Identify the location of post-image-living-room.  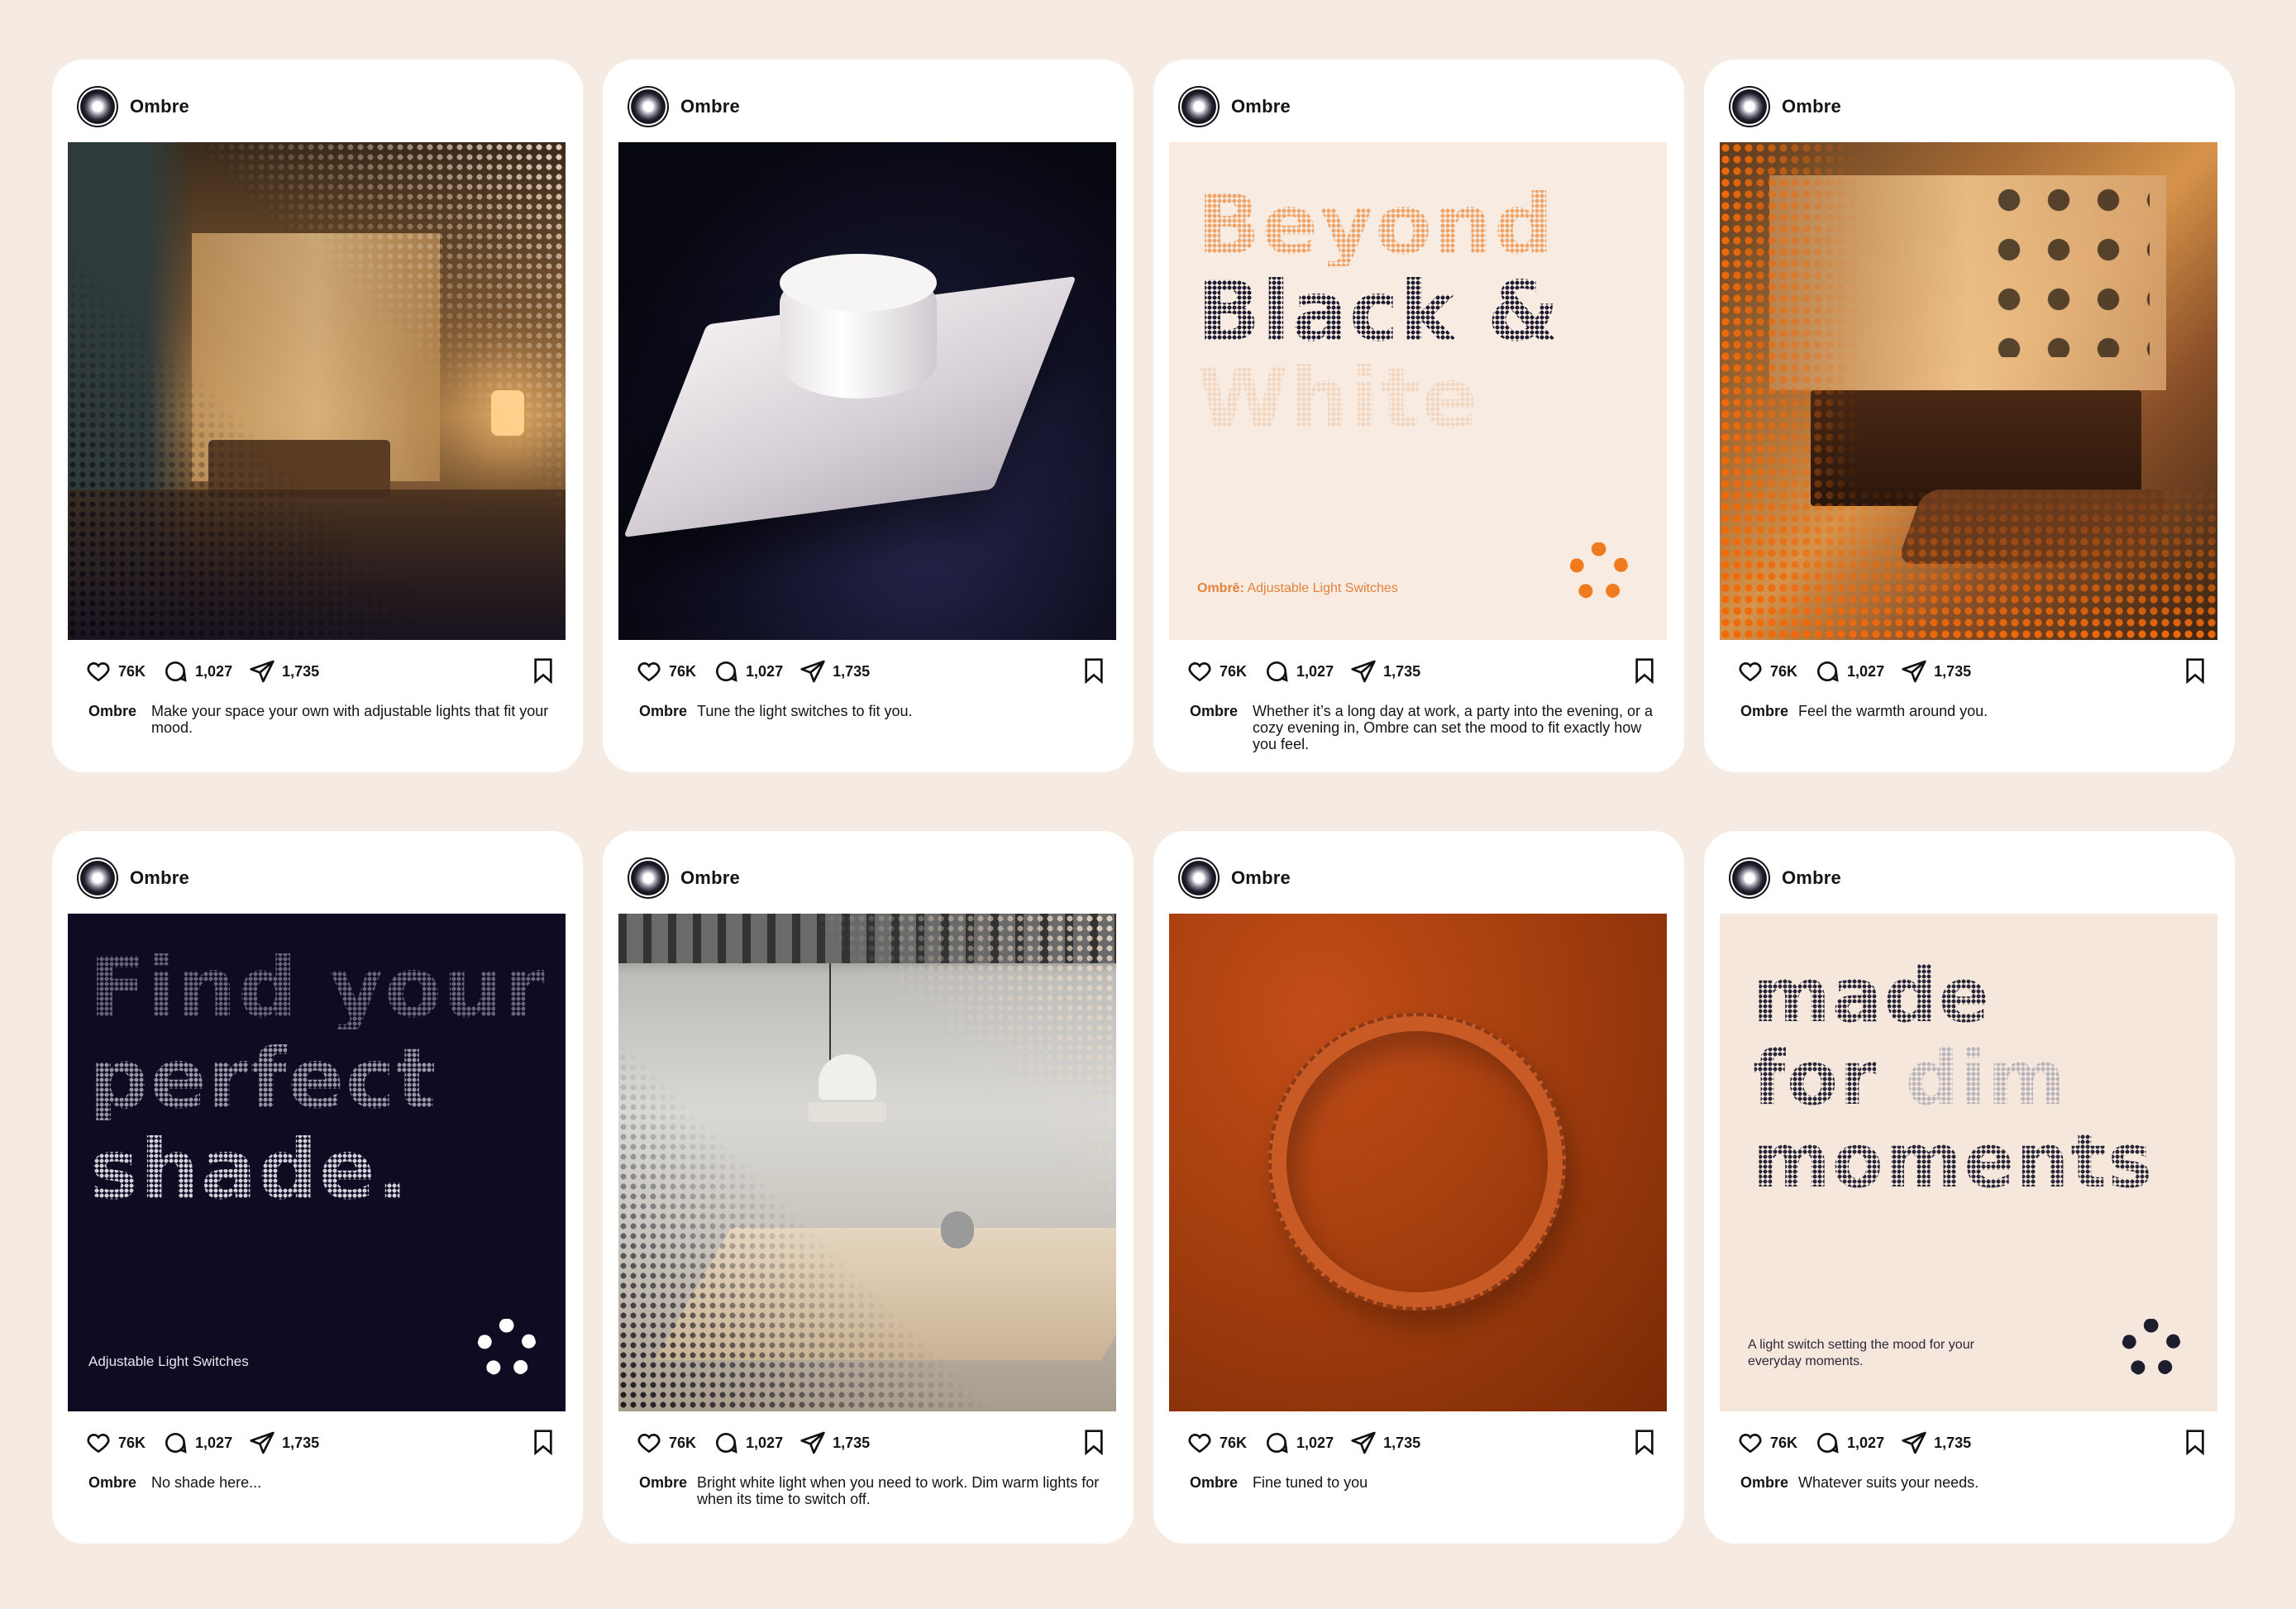
(317, 391).